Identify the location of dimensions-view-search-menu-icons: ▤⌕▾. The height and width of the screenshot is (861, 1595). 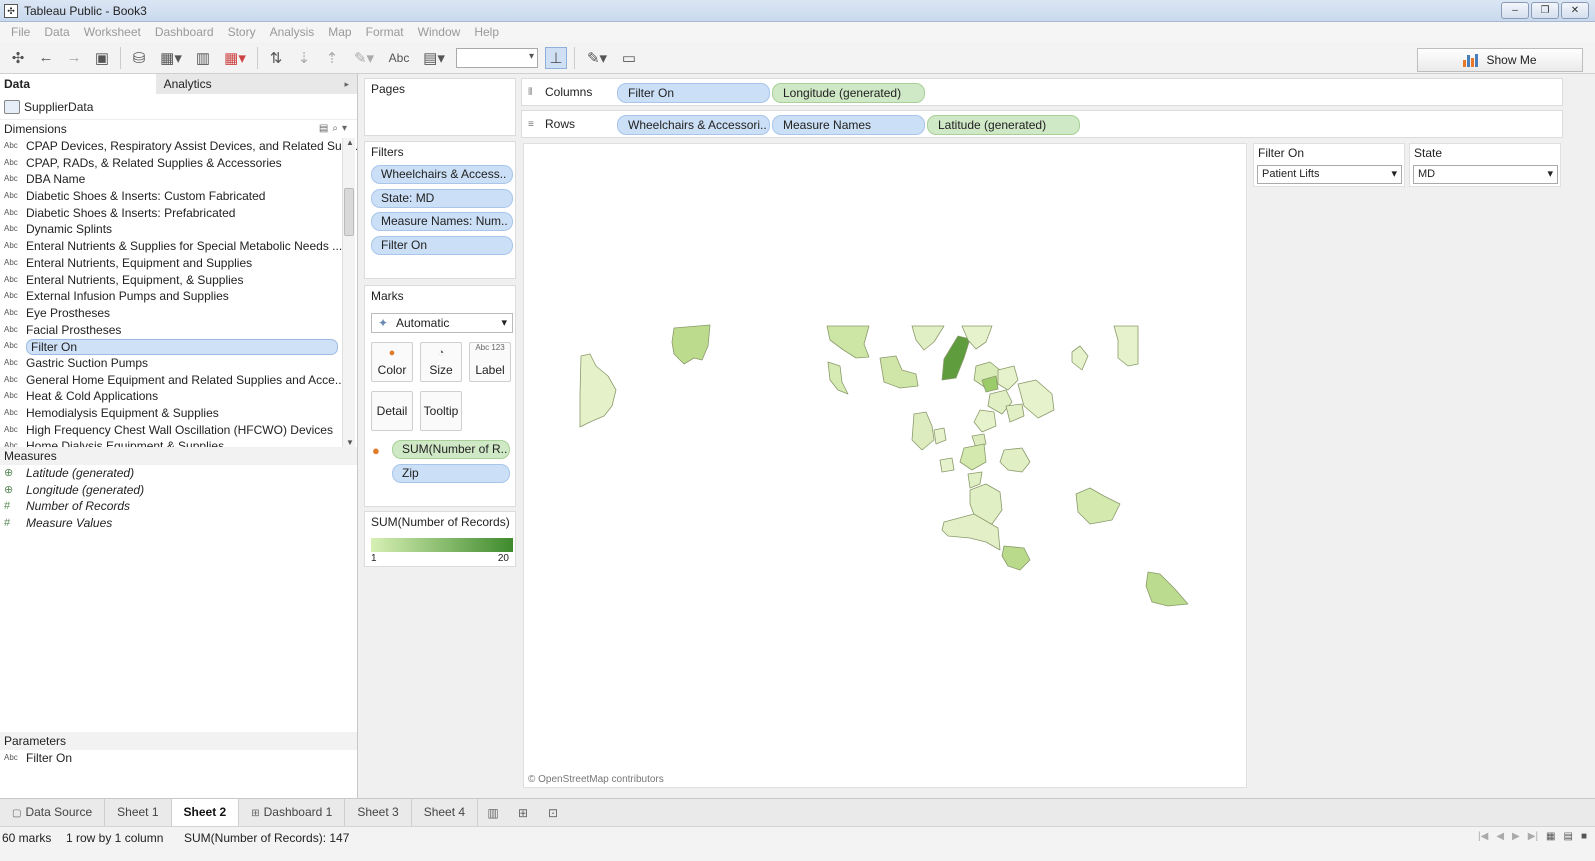
(335, 129).